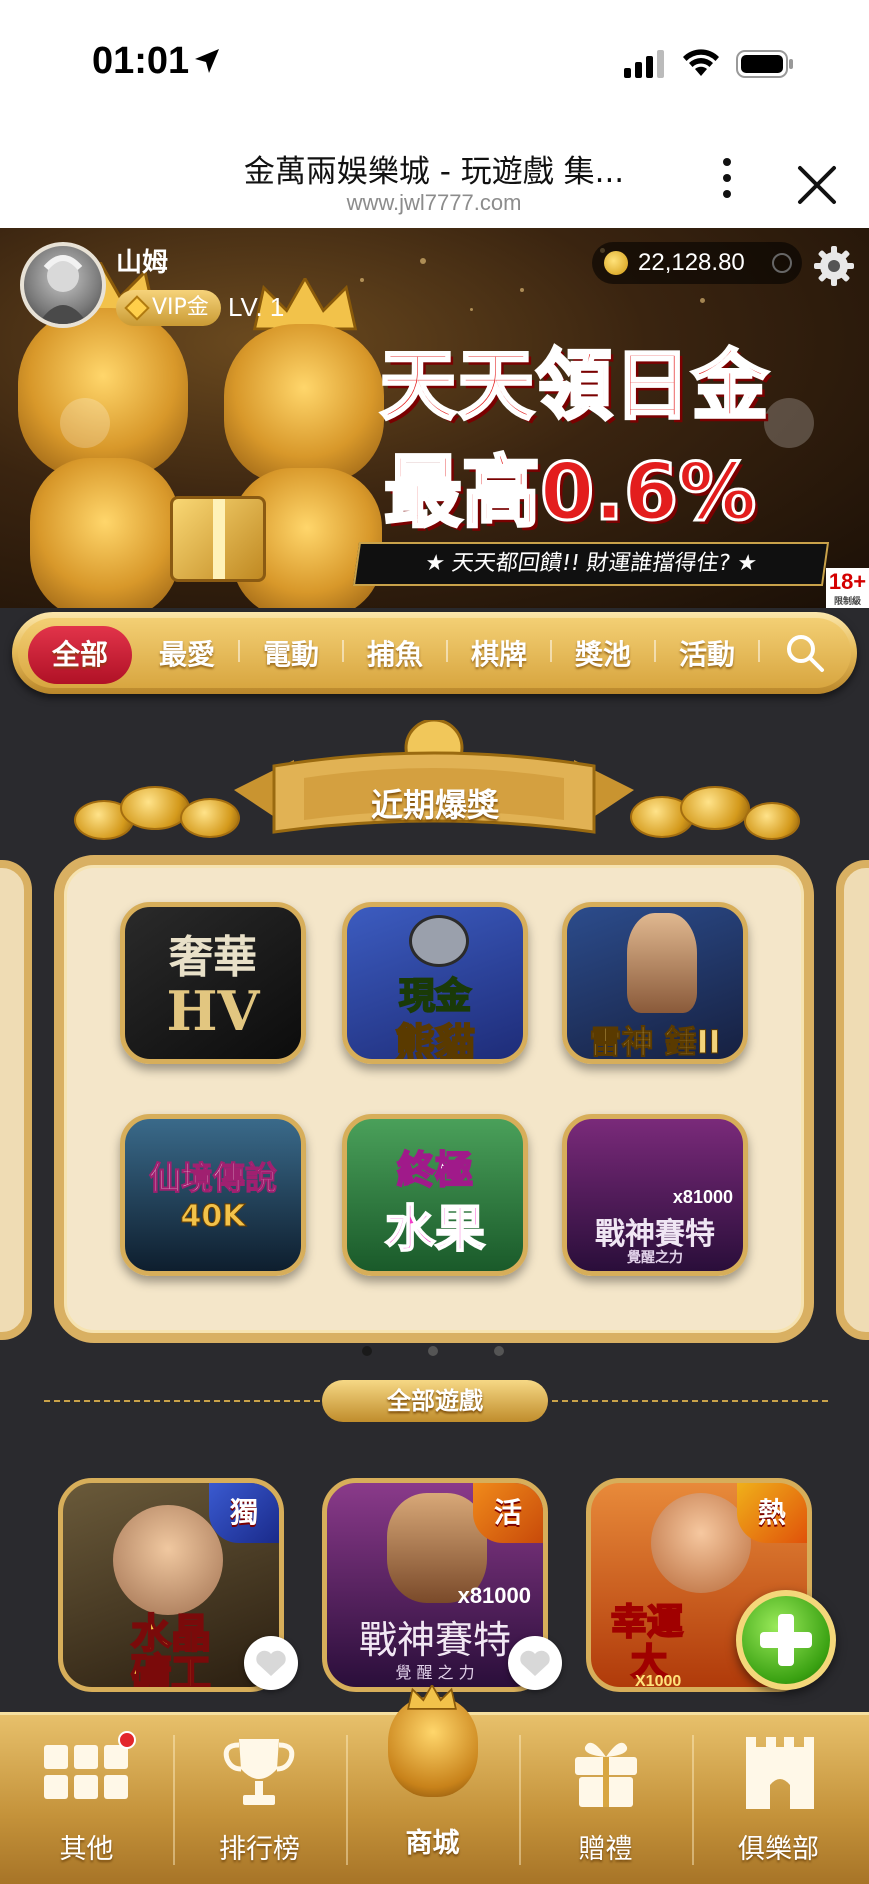  Describe the element at coordinates (701, 62) in the screenshot. I see `wifi-icon` at that location.